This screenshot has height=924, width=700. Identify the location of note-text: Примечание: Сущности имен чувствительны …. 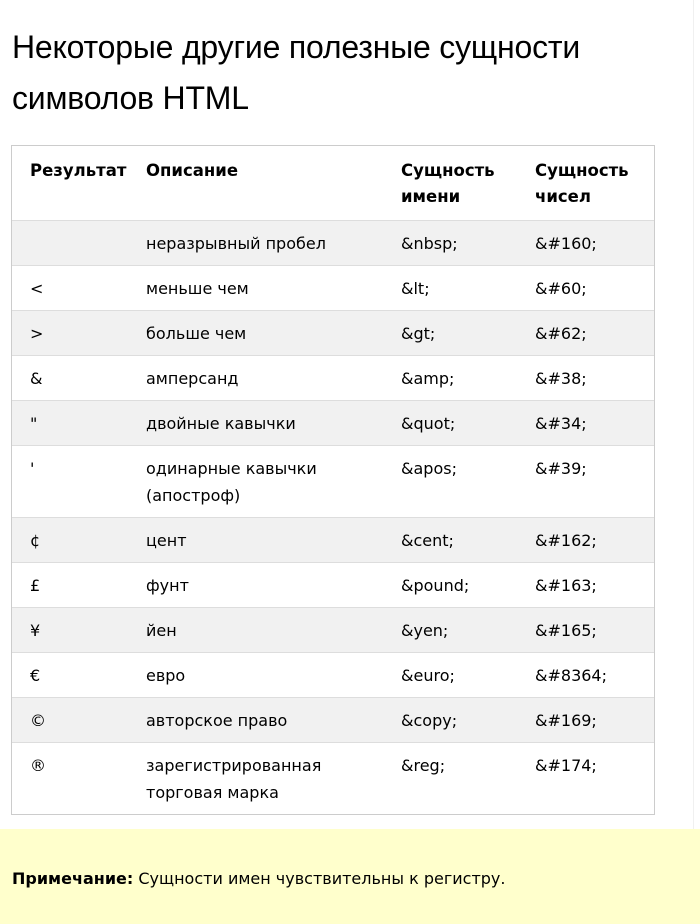
(258, 879).